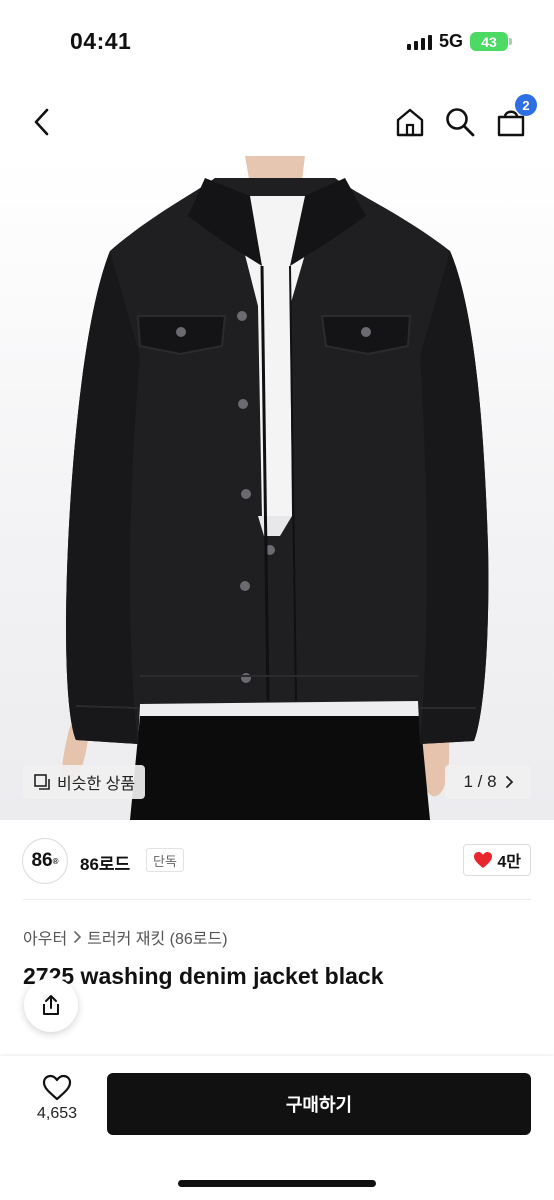  Describe the element at coordinates (45, 937) in the screenshot. I see `breadcrumb-category: 아우터` at that location.